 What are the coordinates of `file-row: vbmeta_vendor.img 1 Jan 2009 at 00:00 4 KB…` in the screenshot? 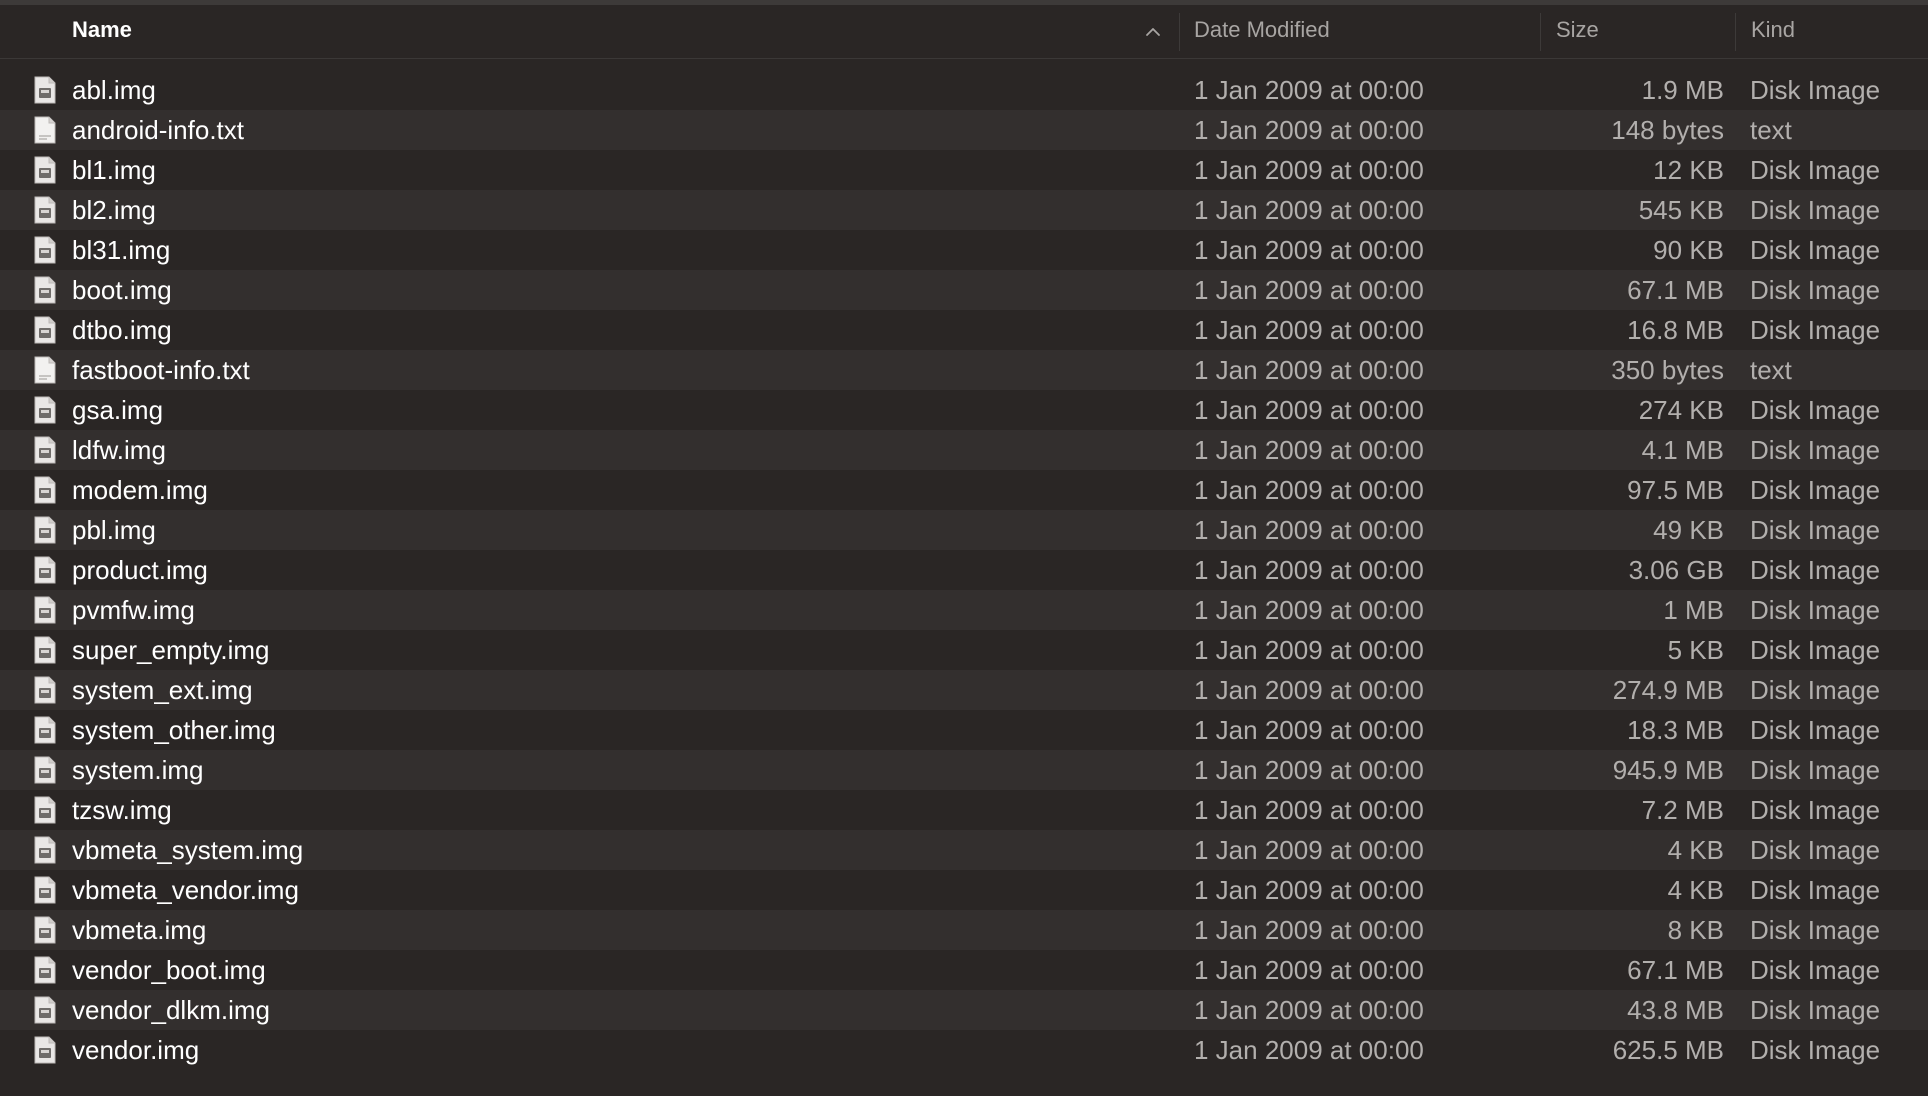 It's located at (964, 890).